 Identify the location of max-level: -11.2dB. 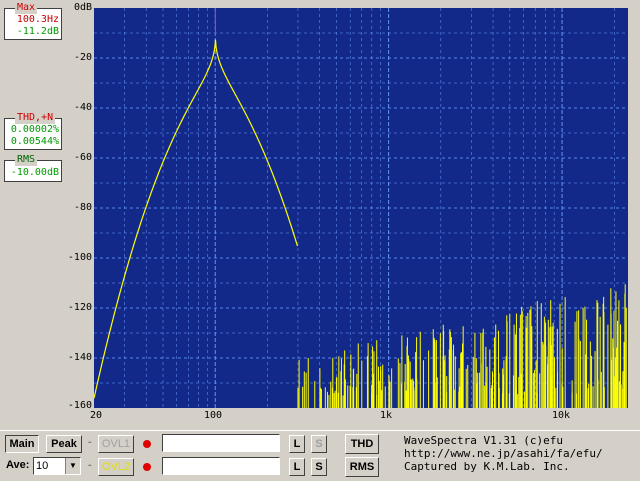
(37, 31).